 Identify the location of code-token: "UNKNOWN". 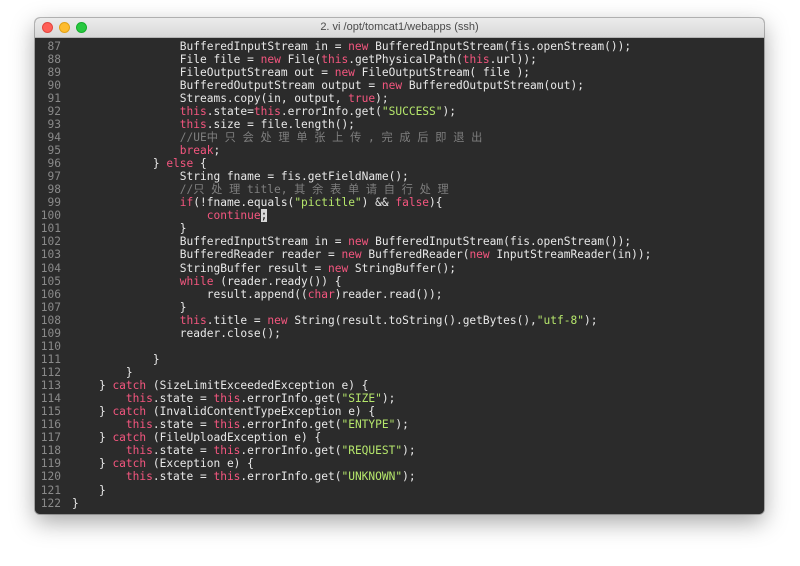
(372, 477).